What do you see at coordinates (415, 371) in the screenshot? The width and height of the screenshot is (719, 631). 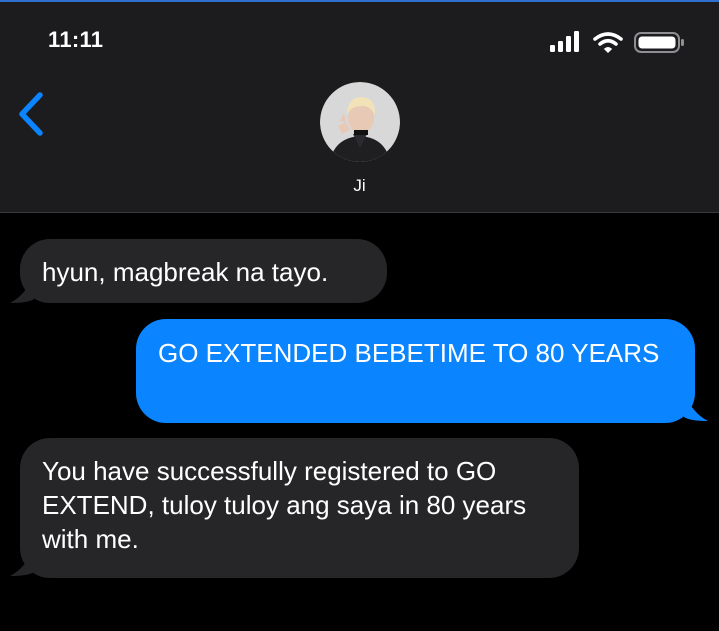 I see `sent-message-bubble: GO EXTENDED BEBETIME TO 80 YEARS` at bounding box center [415, 371].